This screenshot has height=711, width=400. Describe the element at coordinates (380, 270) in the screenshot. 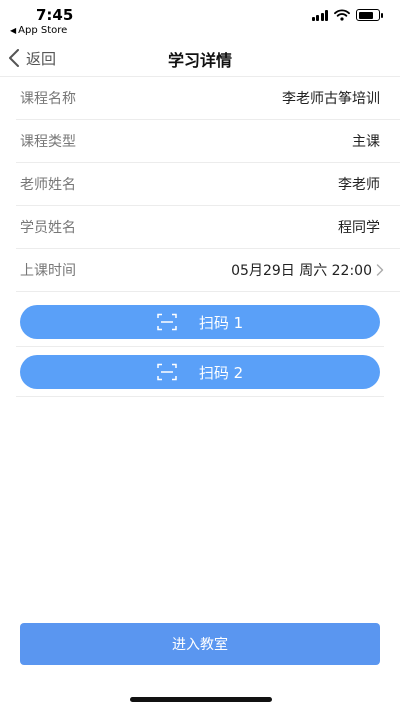

I see `chevron-right-icon` at that location.